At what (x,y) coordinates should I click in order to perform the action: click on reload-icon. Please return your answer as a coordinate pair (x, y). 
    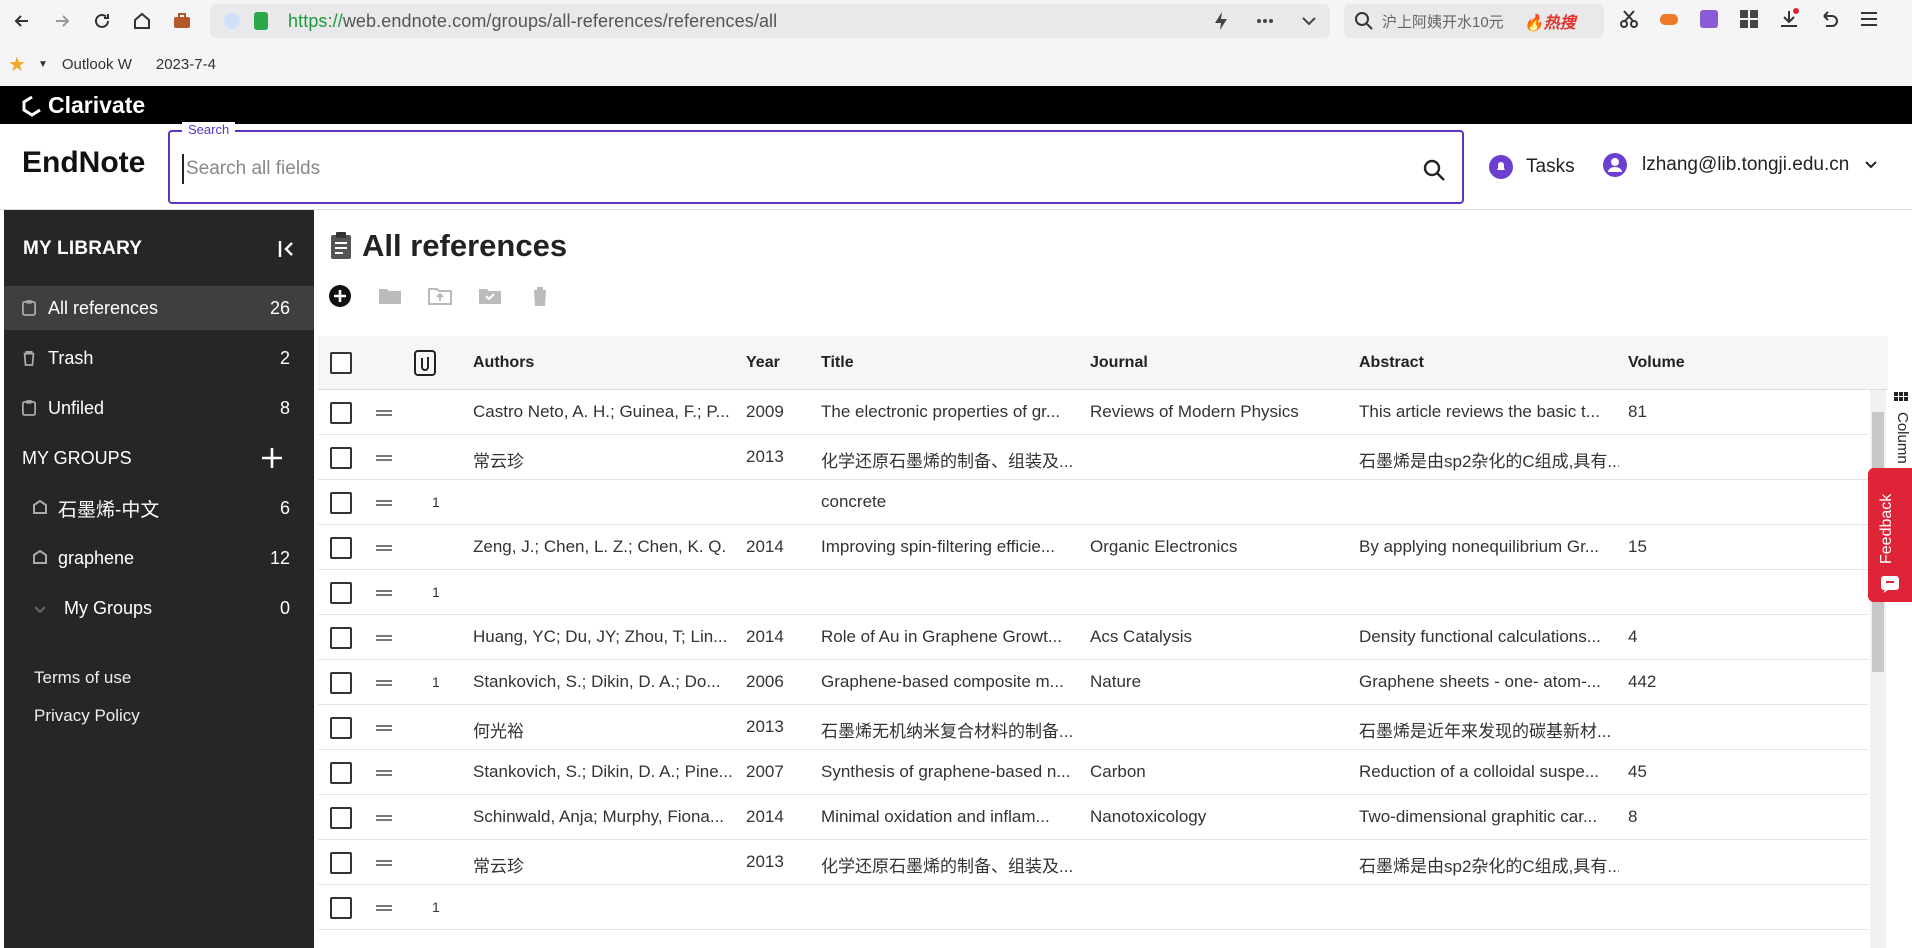
    Looking at the image, I should click on (102, 21).